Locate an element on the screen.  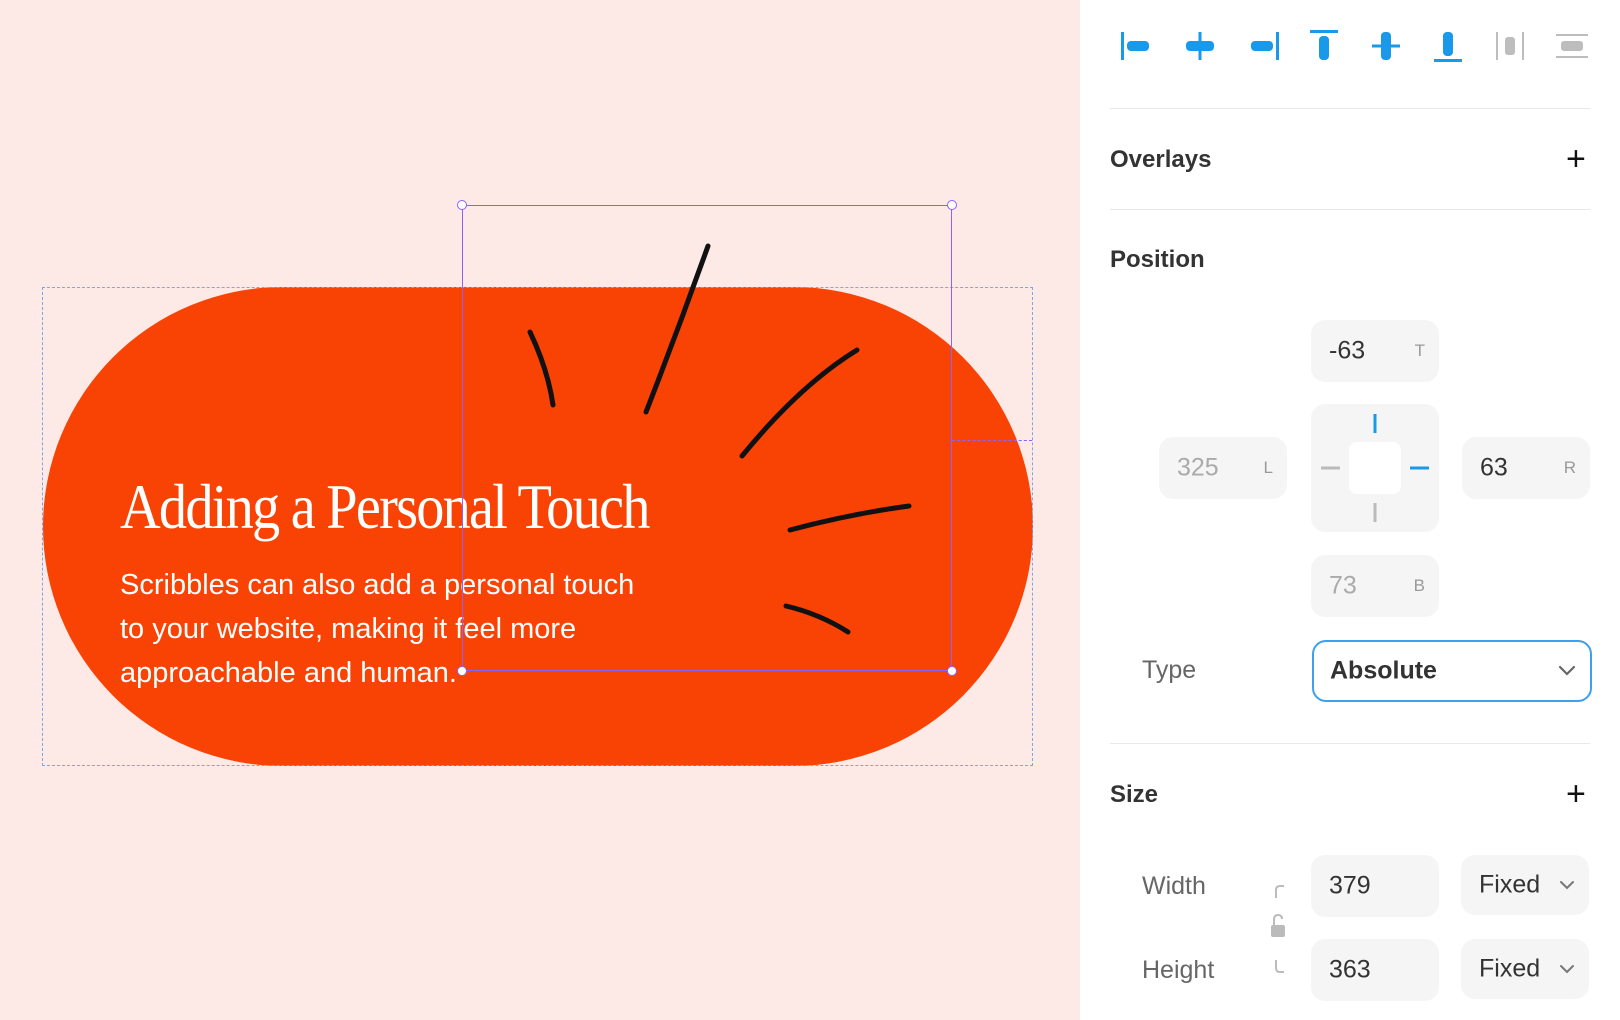
height-mode-select: Fixed is located at coordinates (1525, 969).